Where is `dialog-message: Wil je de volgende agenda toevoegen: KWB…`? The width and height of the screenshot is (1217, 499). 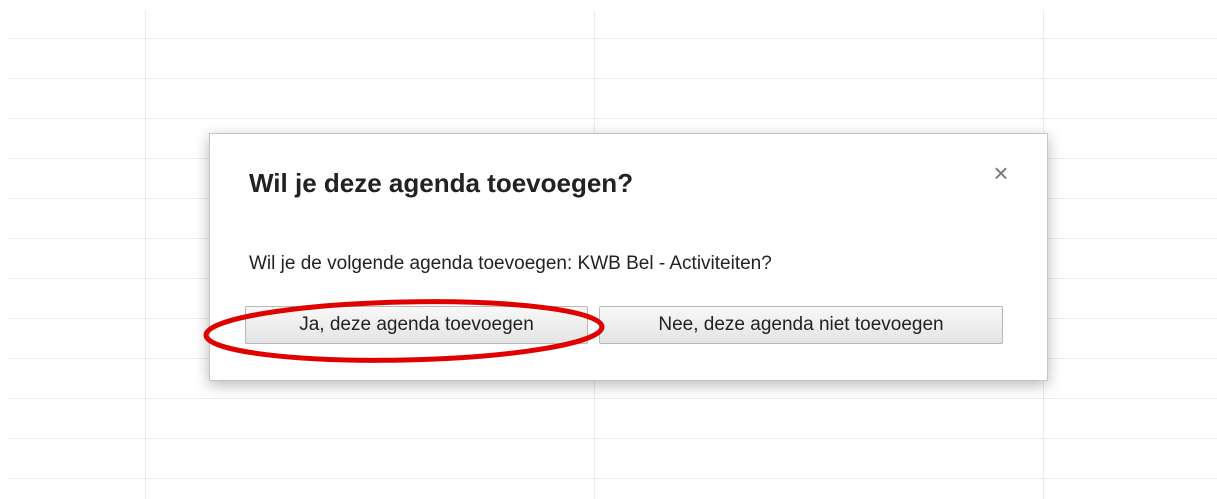
dialog-message: Wil je de volgende agenda toevoegen: KWB… is located at coordinates (510, 263).